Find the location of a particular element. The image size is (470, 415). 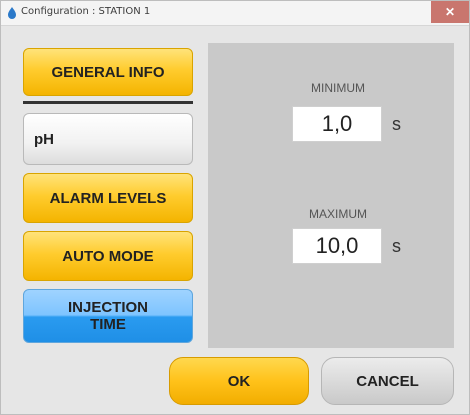

title-bar: Configuration : STATION 1 ✕ is located at coordinates (235, 13).